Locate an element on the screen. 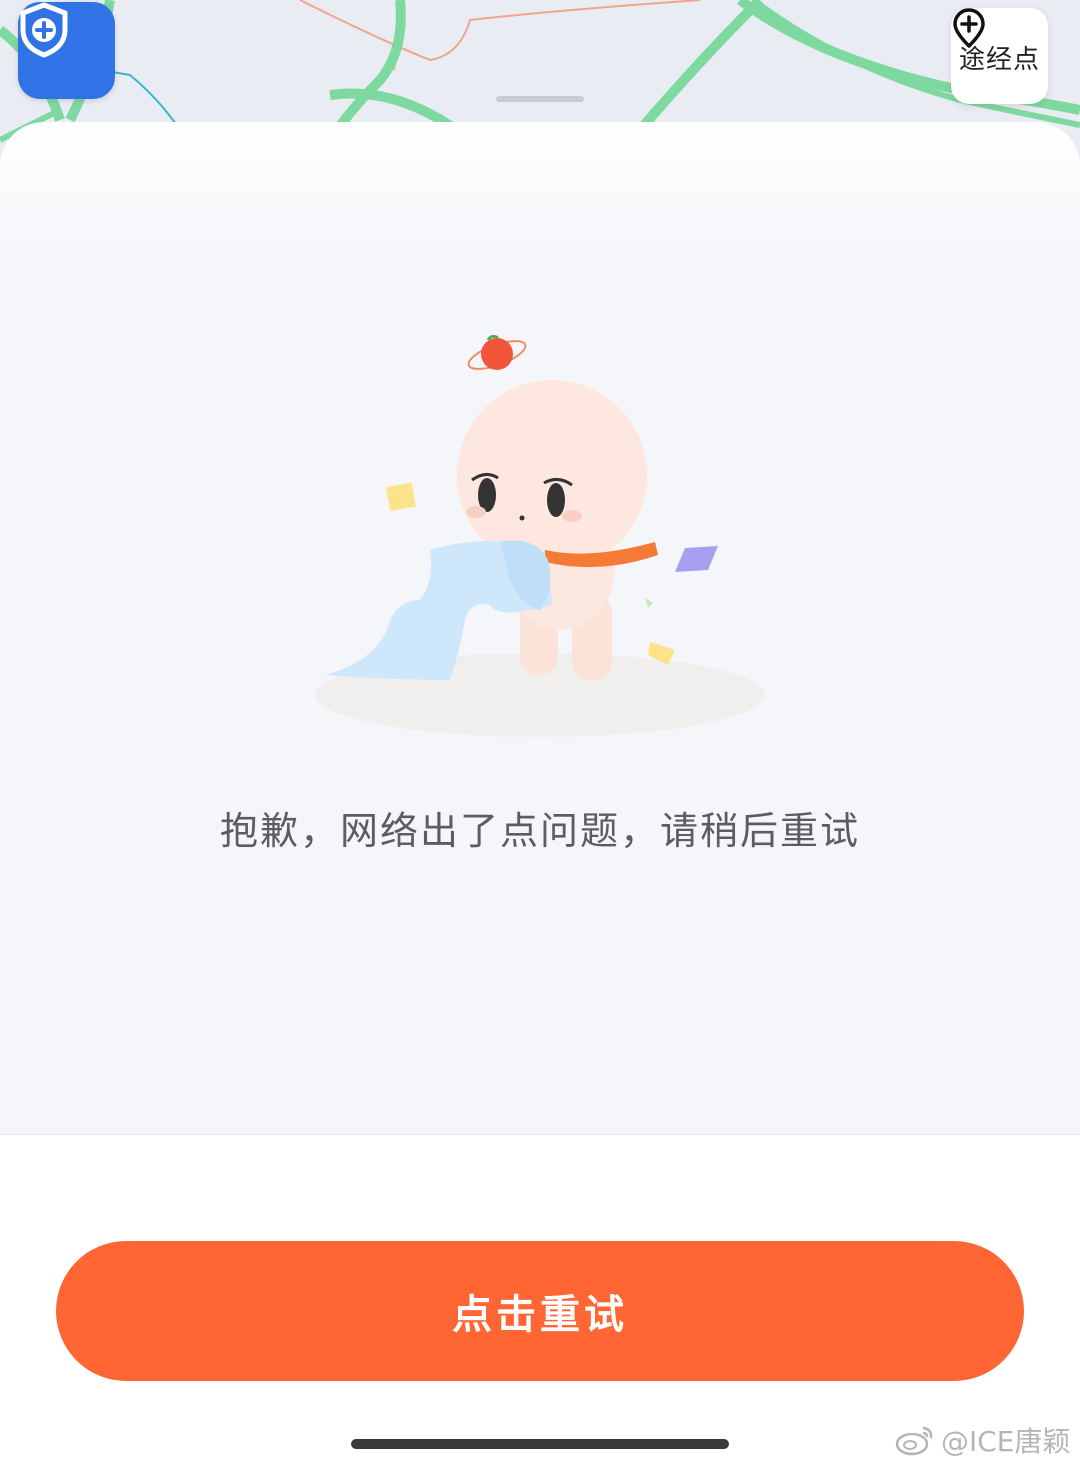 This screenshot has height=1467, width=1080. home-indicator is located at coordinates (540, 1444).